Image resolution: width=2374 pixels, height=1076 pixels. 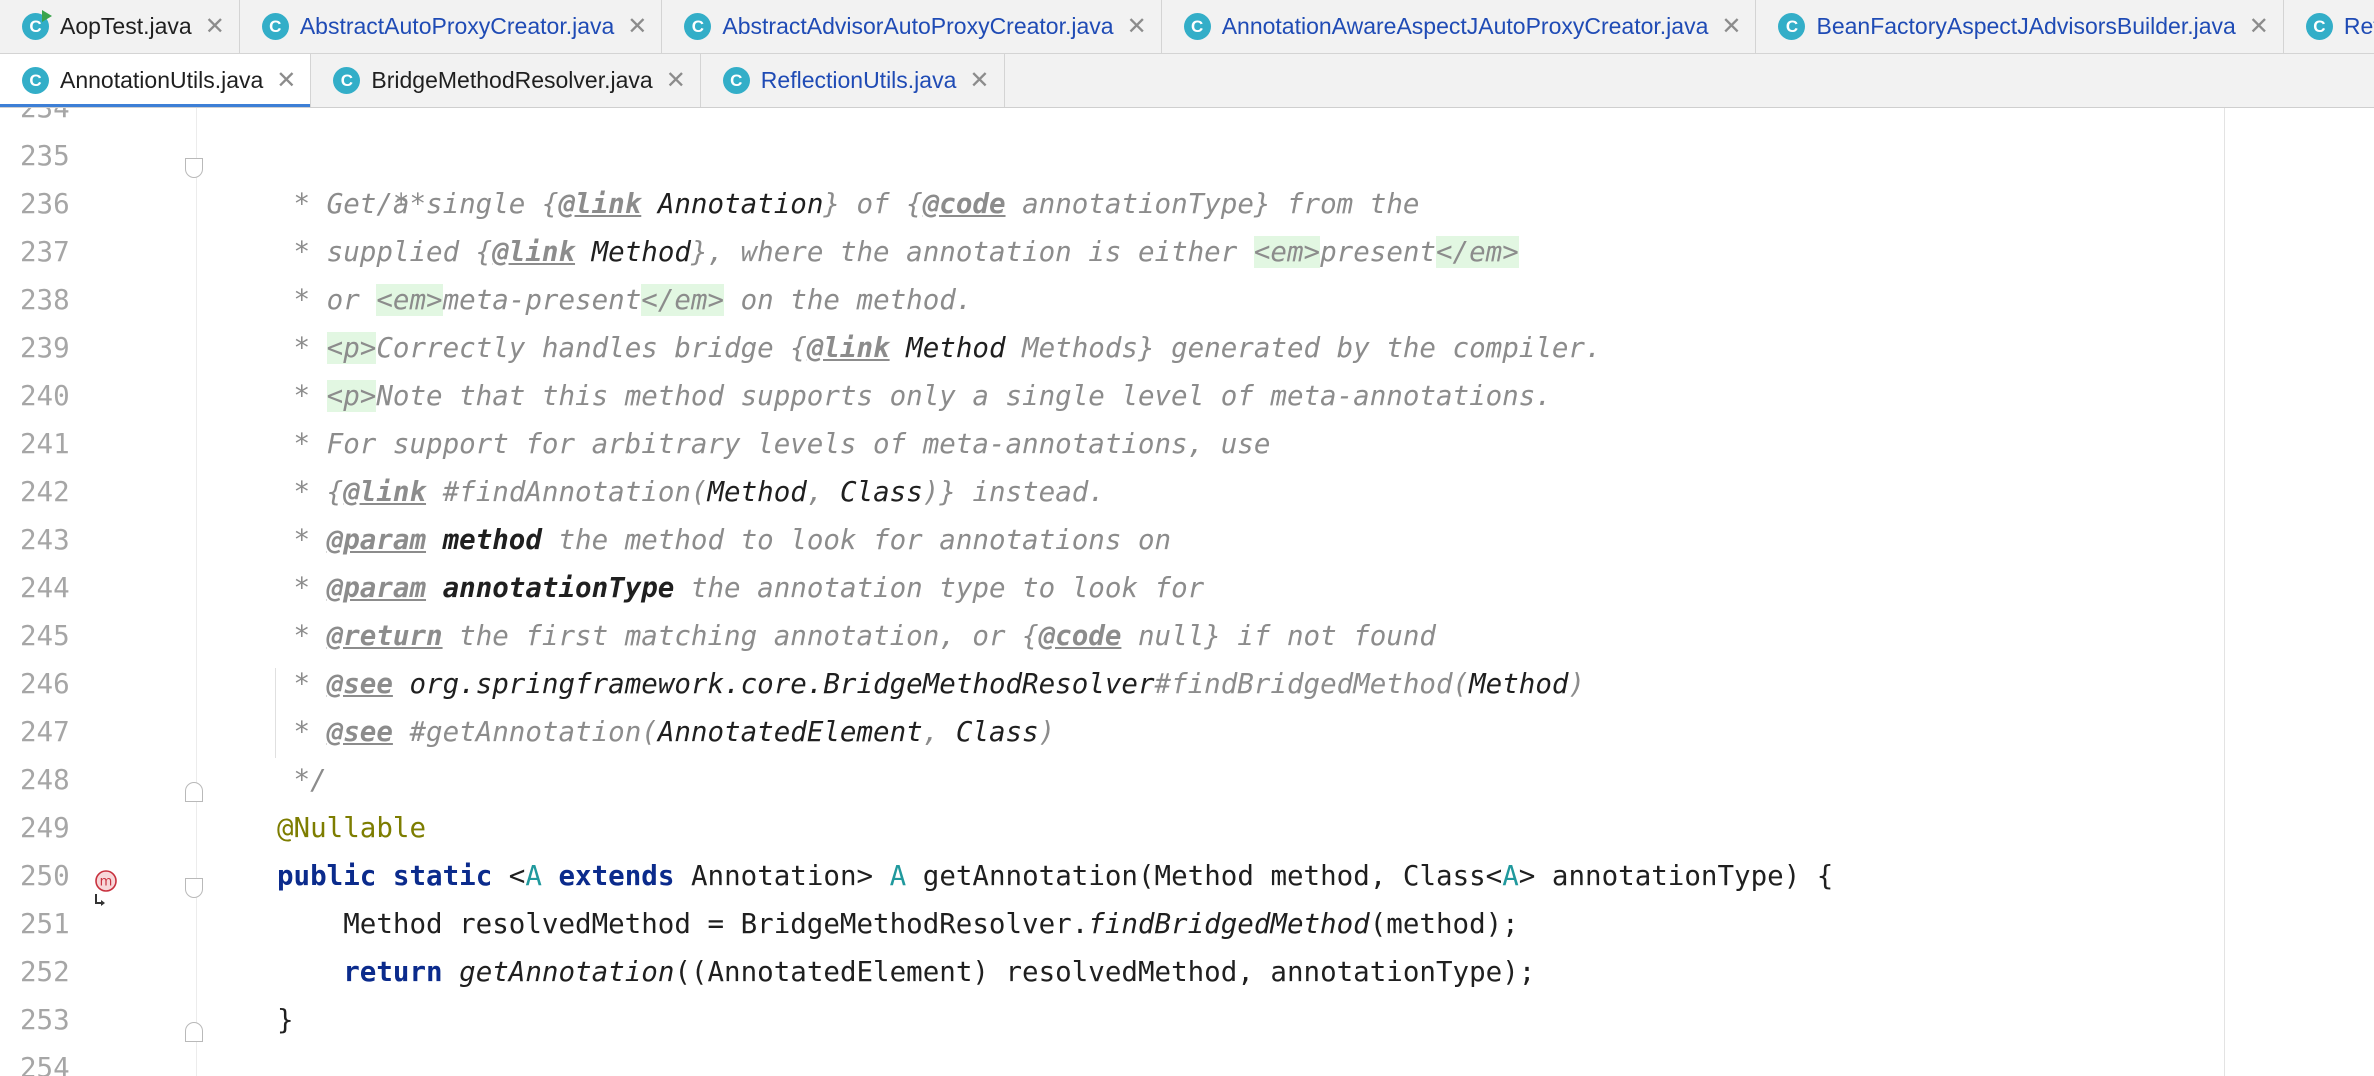 I want to click on code-line-249: @Nullable, so click(x=351, y=828).